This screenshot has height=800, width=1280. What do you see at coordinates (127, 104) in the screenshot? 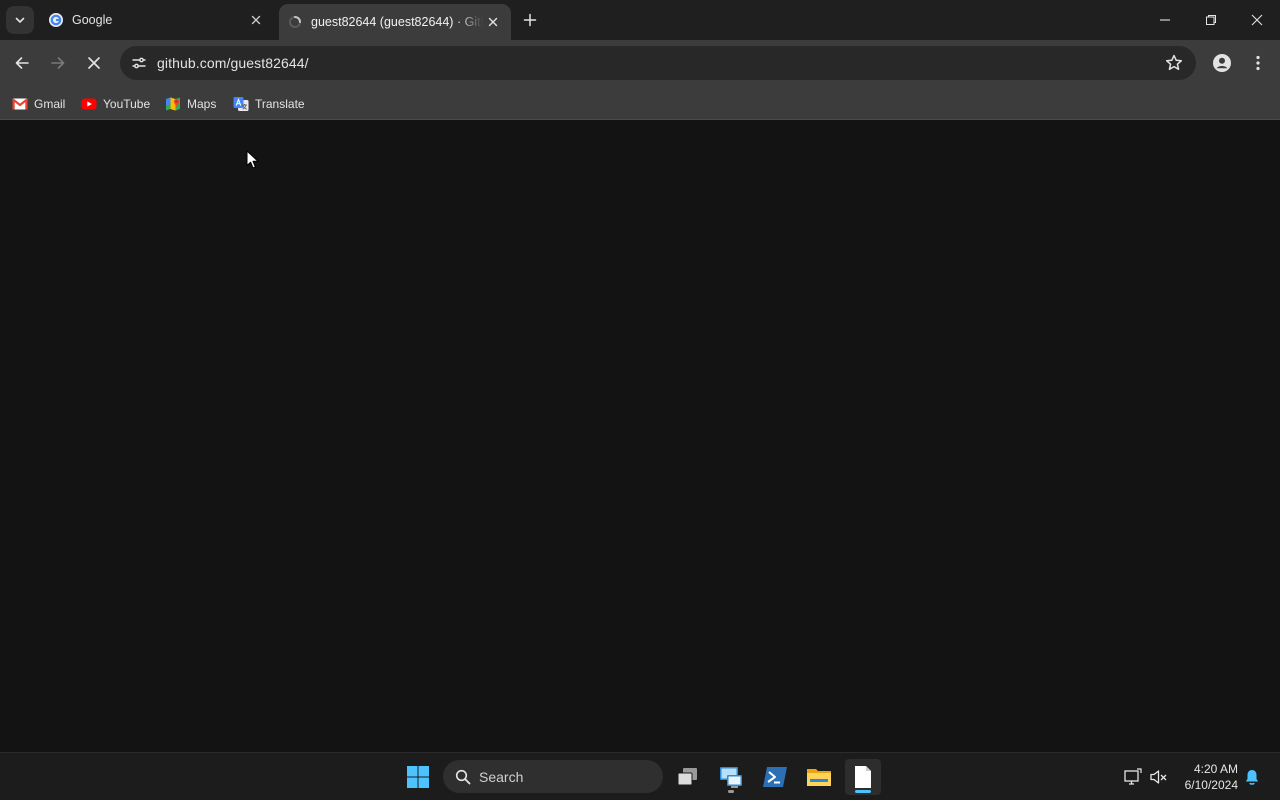
I see `bookmark-label: YouTube` at bounding box center [127, 104].